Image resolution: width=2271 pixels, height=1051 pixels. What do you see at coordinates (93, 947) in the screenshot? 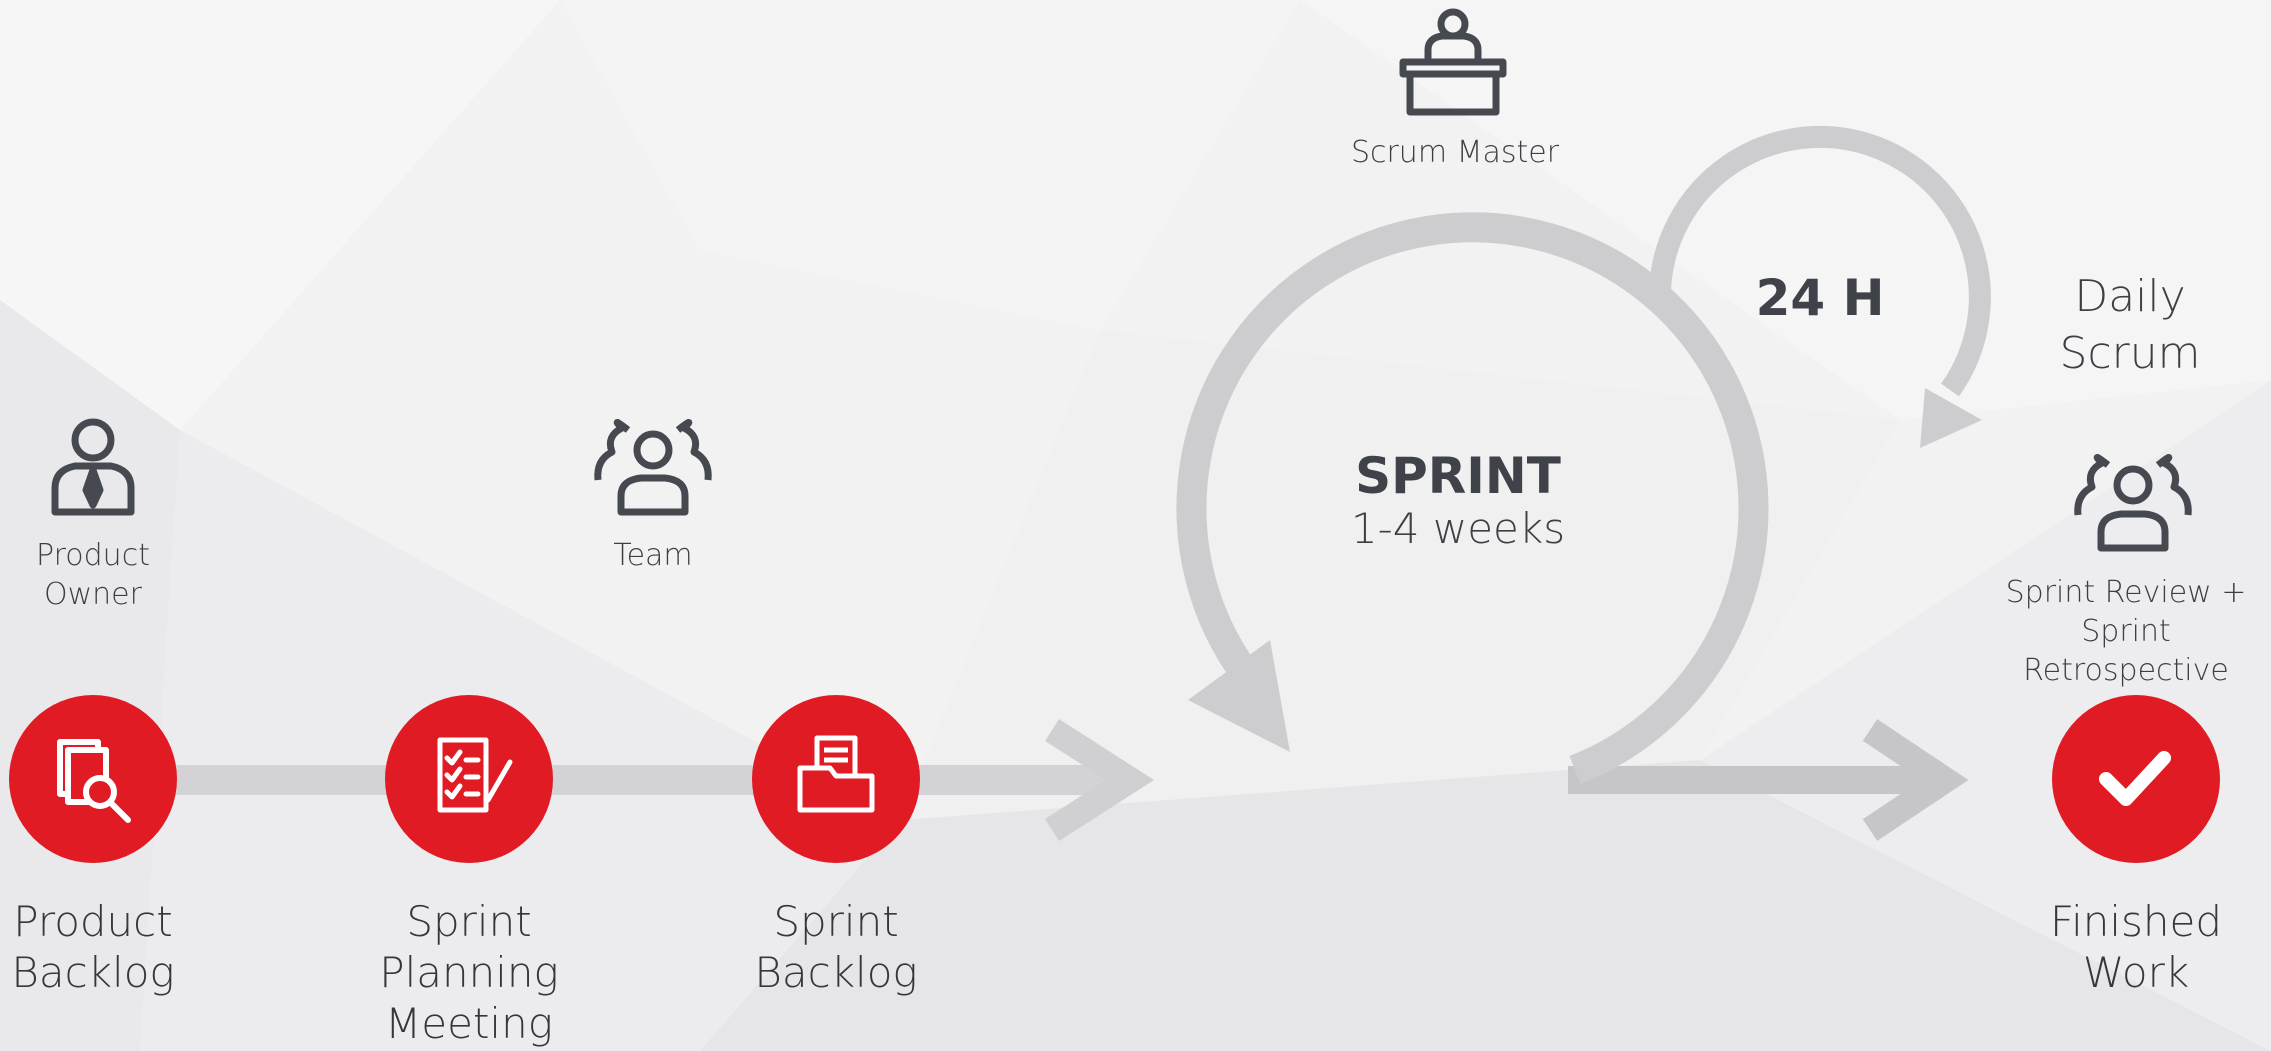
I see `stage-label-product-backlog: Product Backlog` at bounding box center [93, 947].